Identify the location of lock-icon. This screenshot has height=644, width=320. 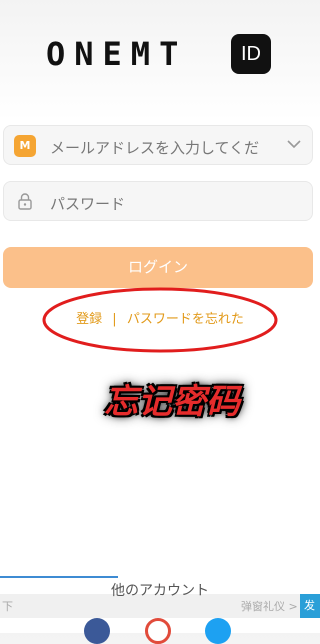
(25, 201).